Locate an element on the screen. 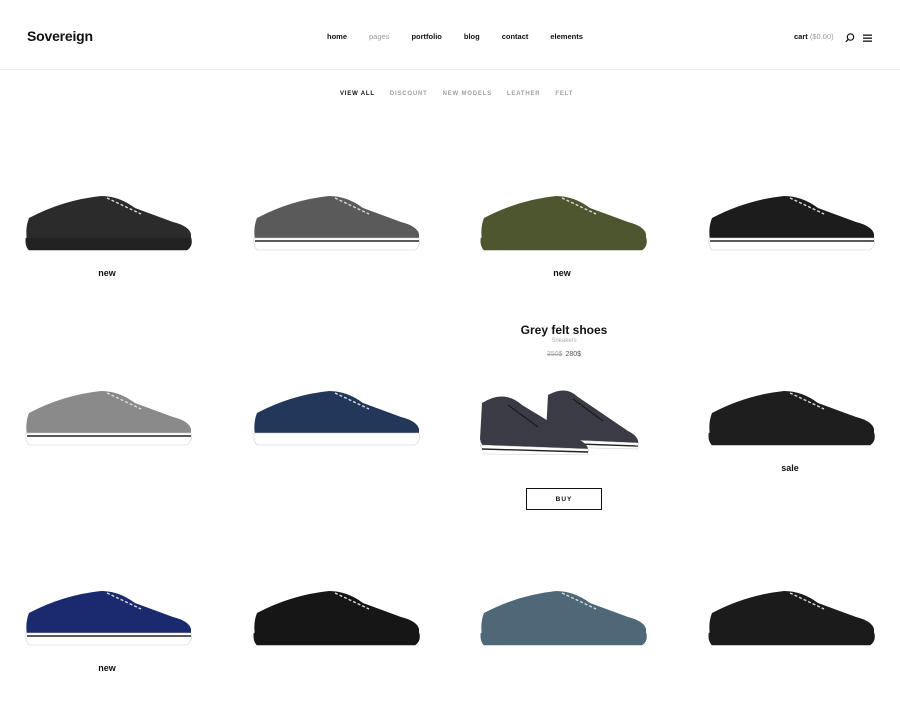  filter-felt: FELT is located at coordinates (564, 94).